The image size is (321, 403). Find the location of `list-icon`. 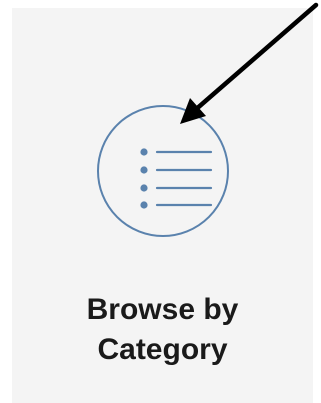

list-icon is located at coordinates (163, 171).